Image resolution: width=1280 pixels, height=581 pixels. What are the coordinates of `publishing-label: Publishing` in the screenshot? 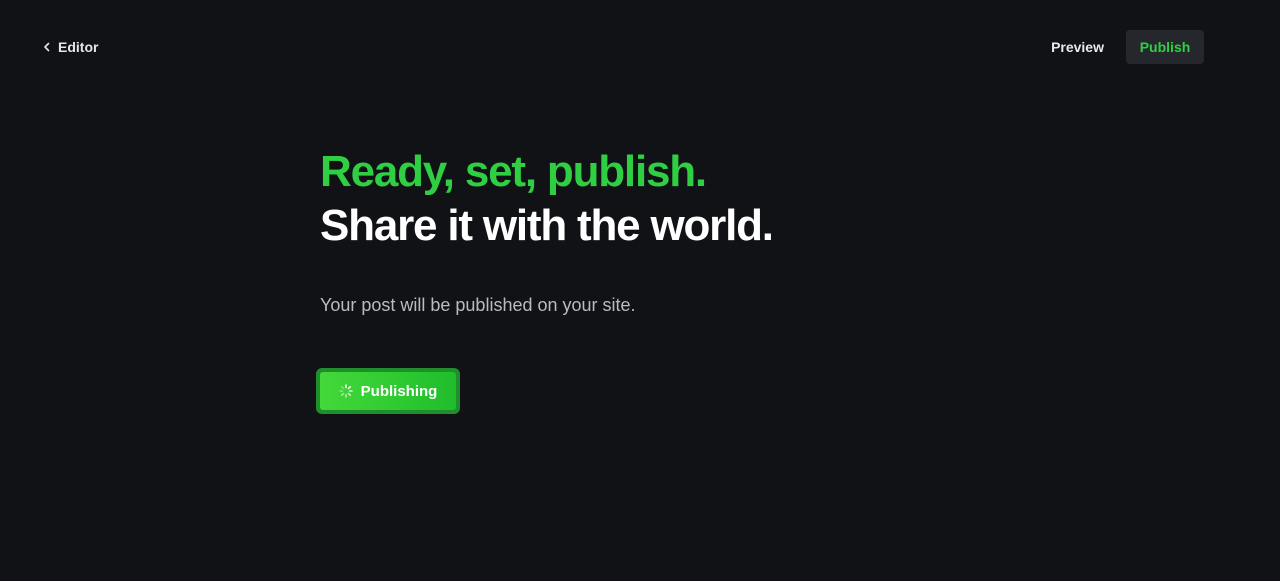 It's located at (399, 391).